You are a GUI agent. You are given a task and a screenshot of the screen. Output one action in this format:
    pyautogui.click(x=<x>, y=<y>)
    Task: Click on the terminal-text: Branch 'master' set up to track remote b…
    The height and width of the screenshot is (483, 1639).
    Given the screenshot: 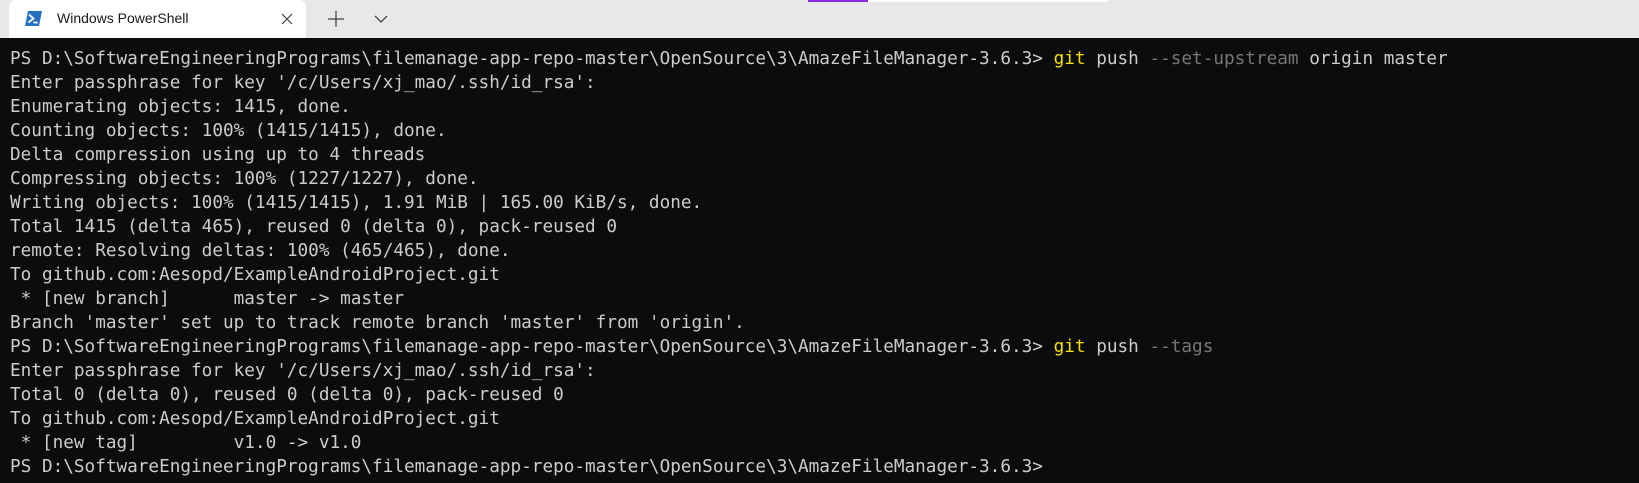 What is the action you would take?
    pyautogui.click(x=377, y=323)
    